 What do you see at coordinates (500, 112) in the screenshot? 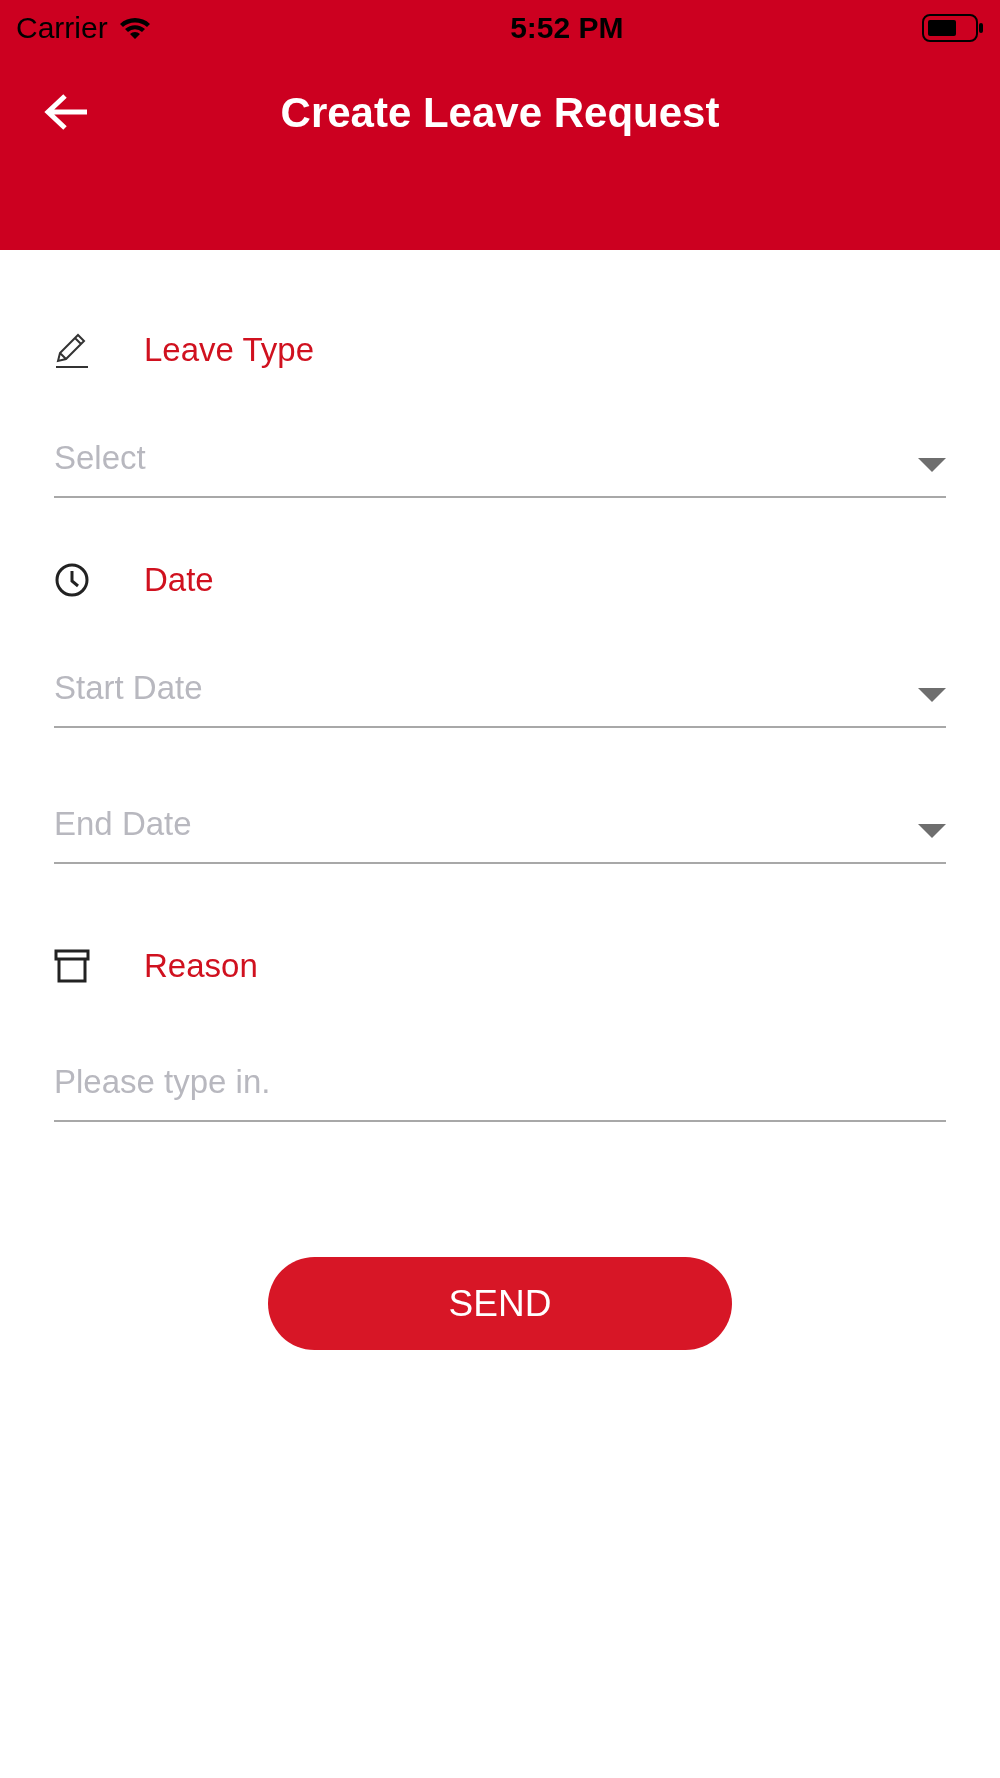
I see `page-title: Create Leave Request` at bounding box center [500, 112].